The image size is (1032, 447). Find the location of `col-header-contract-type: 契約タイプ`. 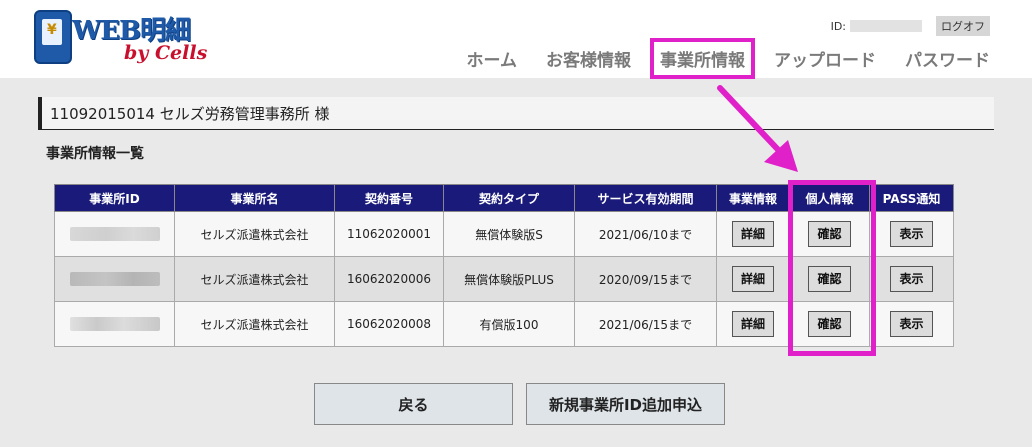

col-header-contract-type: 契約タイプ is located at coordinates (509, 198).